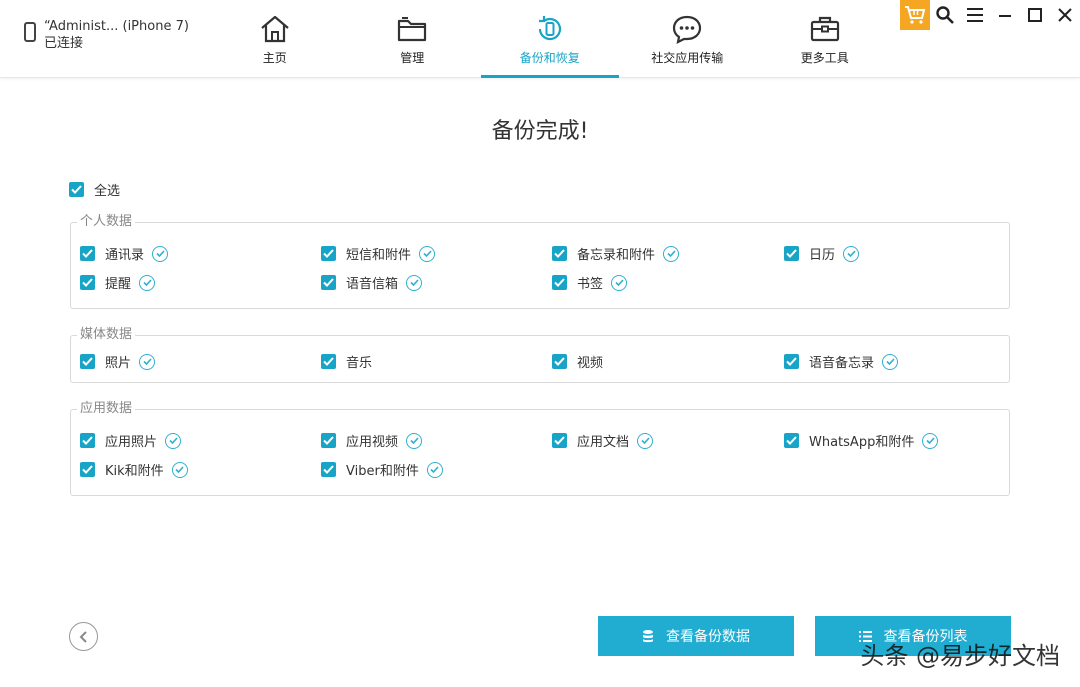 This screenshot has width=1080, height=687. I want to click on item-contacts: 通讯录, so click(124, 253).